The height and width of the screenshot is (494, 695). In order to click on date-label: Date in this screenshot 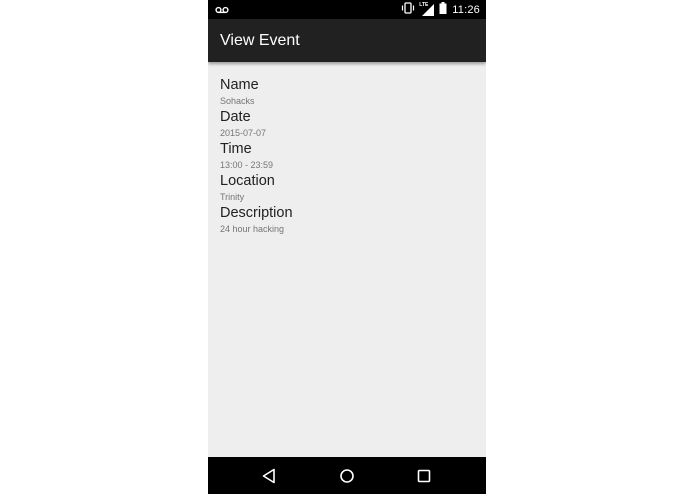, I will do `click(235, 117)`.